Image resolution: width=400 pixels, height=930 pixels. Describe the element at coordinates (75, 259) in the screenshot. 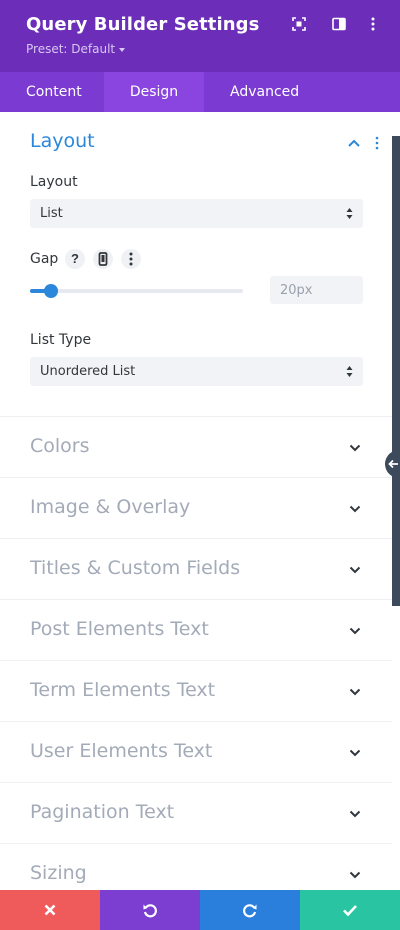

I see `help-icon: ?` at that location.